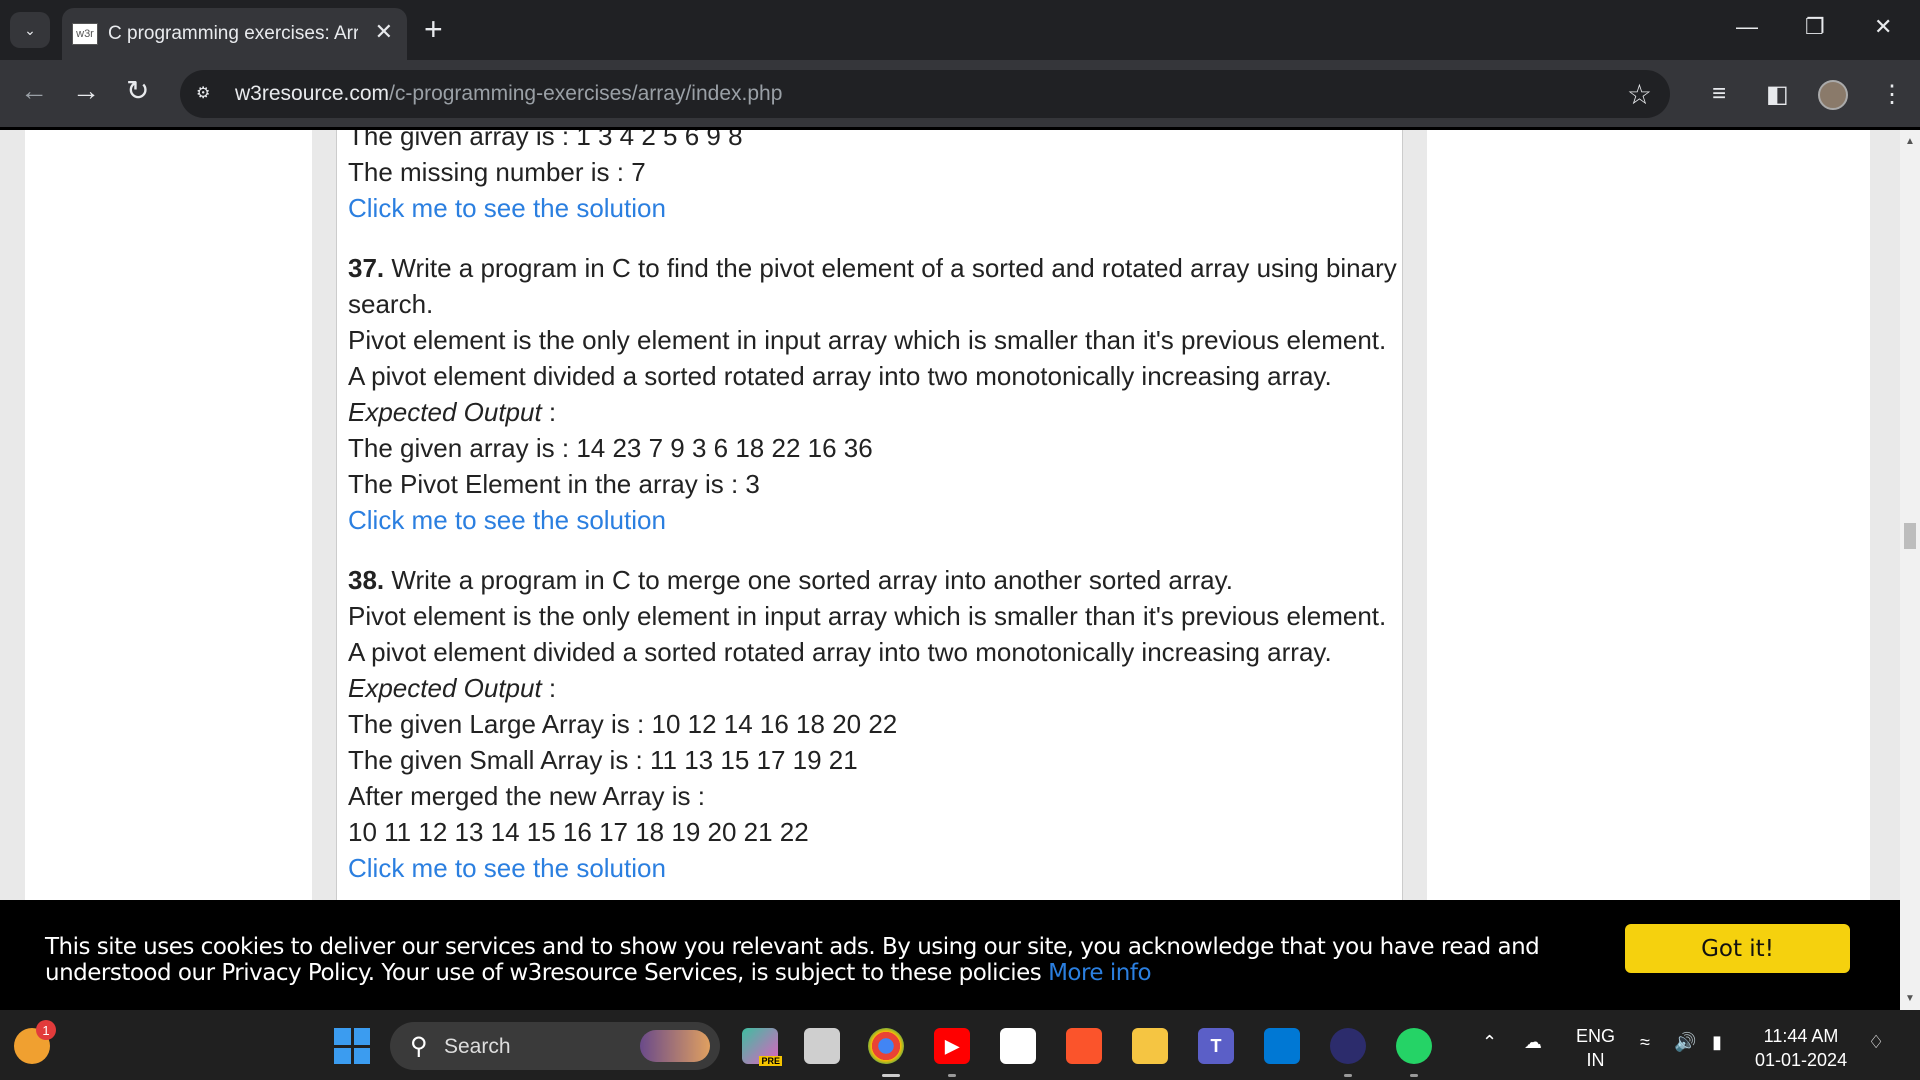 The image size is (1920, 1080). I want to click on reload-icon: ↻, so click(137, 91).